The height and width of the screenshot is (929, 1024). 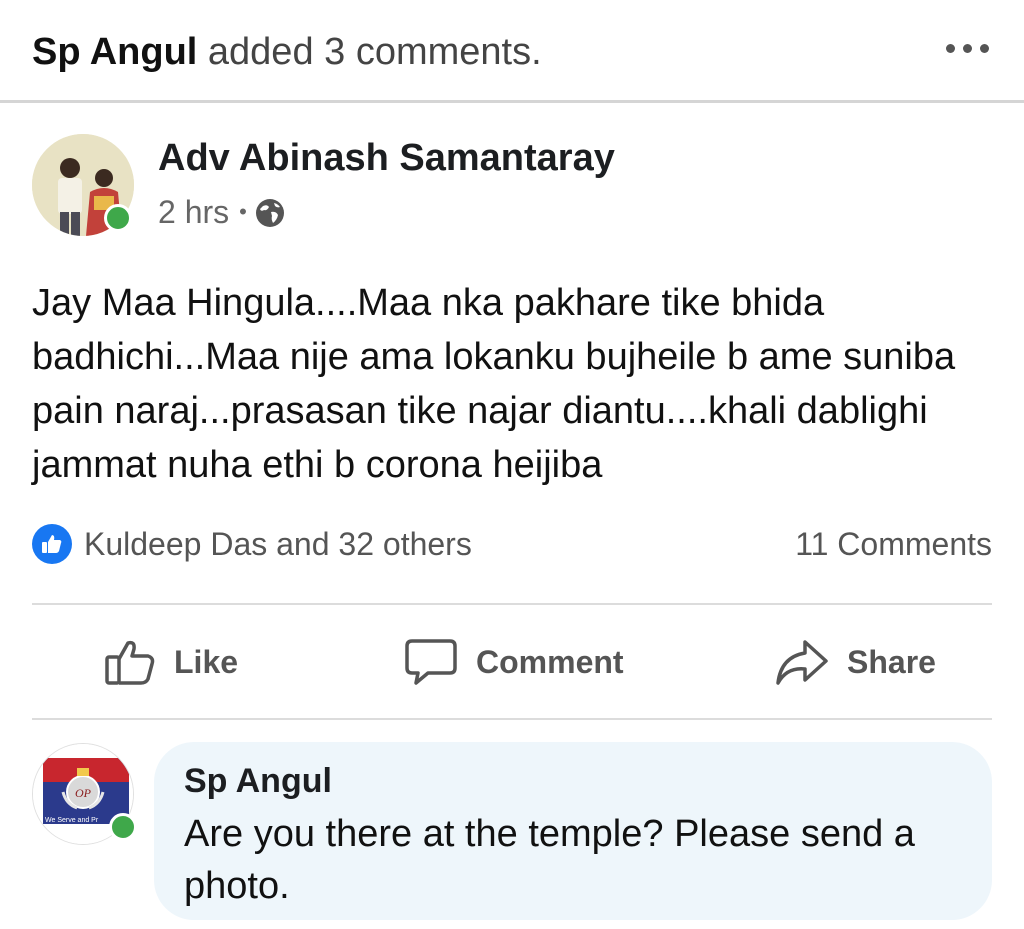 I want to click on share-arrow-icon, so click(x=802, y=662).